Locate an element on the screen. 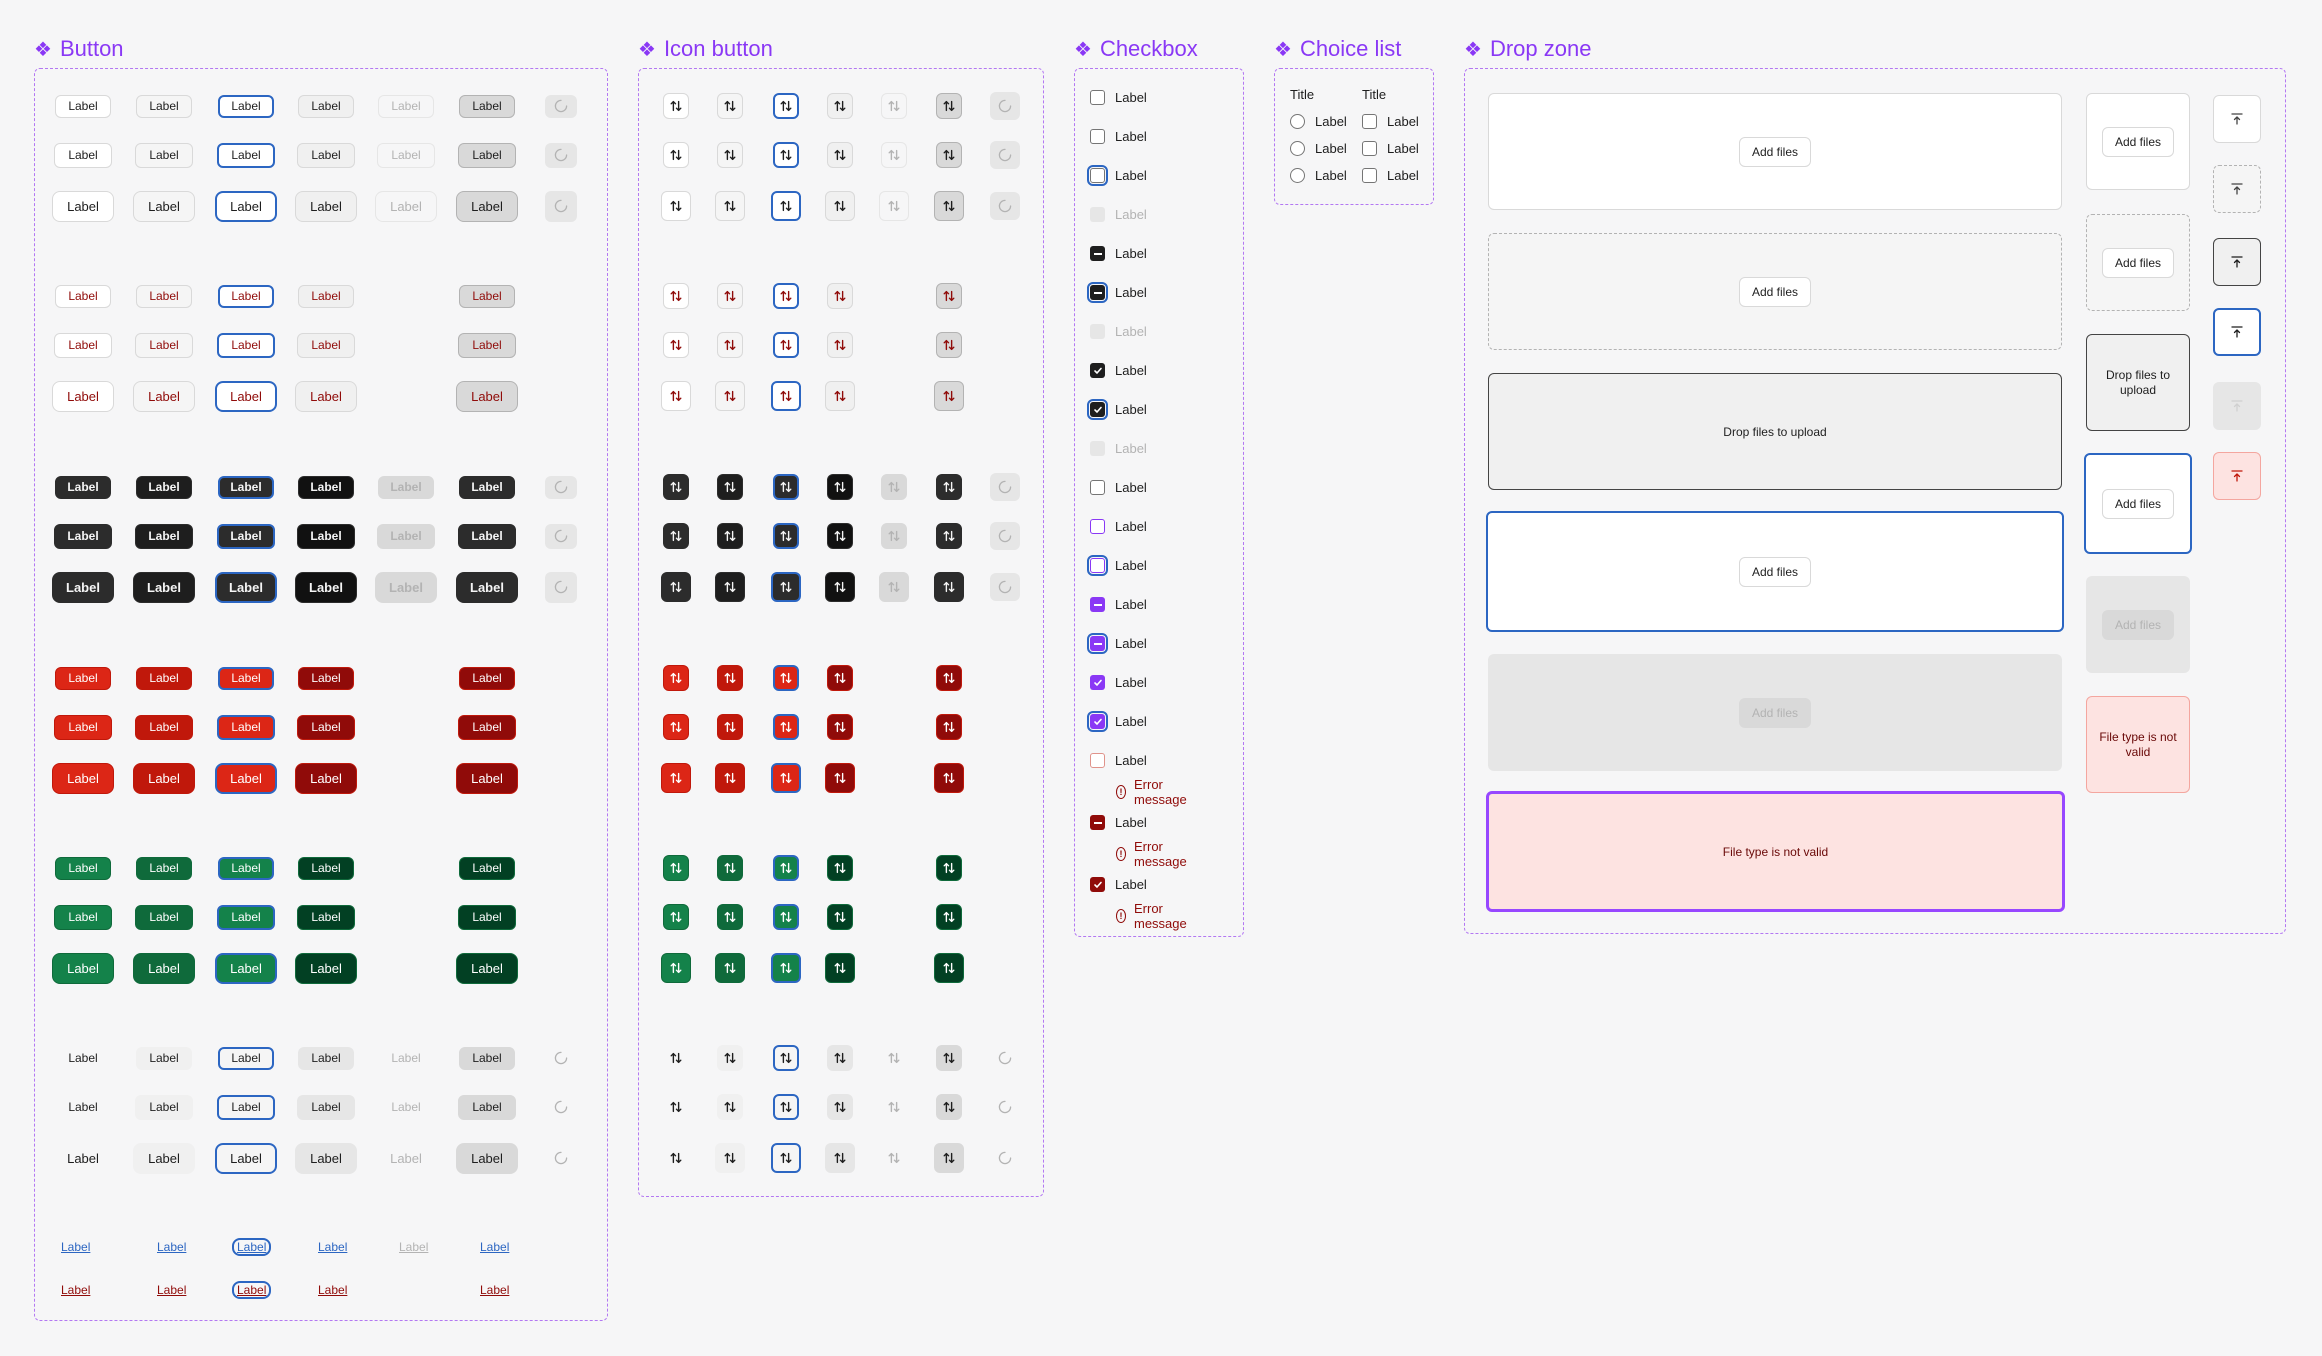 The height and width of the screenshot is (1356, 2322). checkbox-checked-brand-focus: Label is located at coordinates (1117, 721).